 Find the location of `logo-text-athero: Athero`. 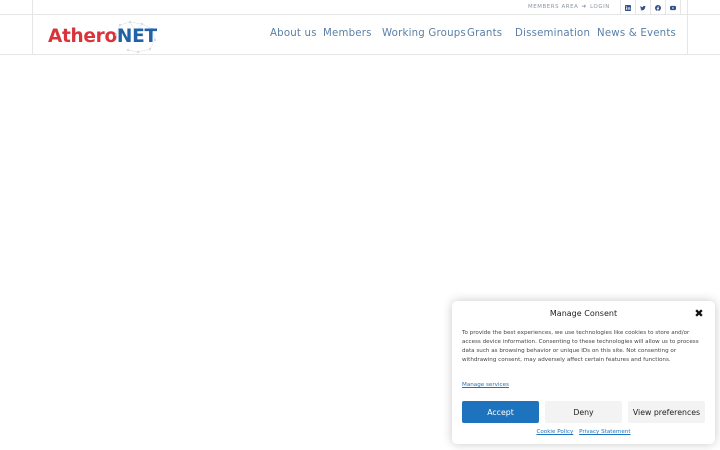

logo-text-athero: Athero is located at coordinates (82, 36).